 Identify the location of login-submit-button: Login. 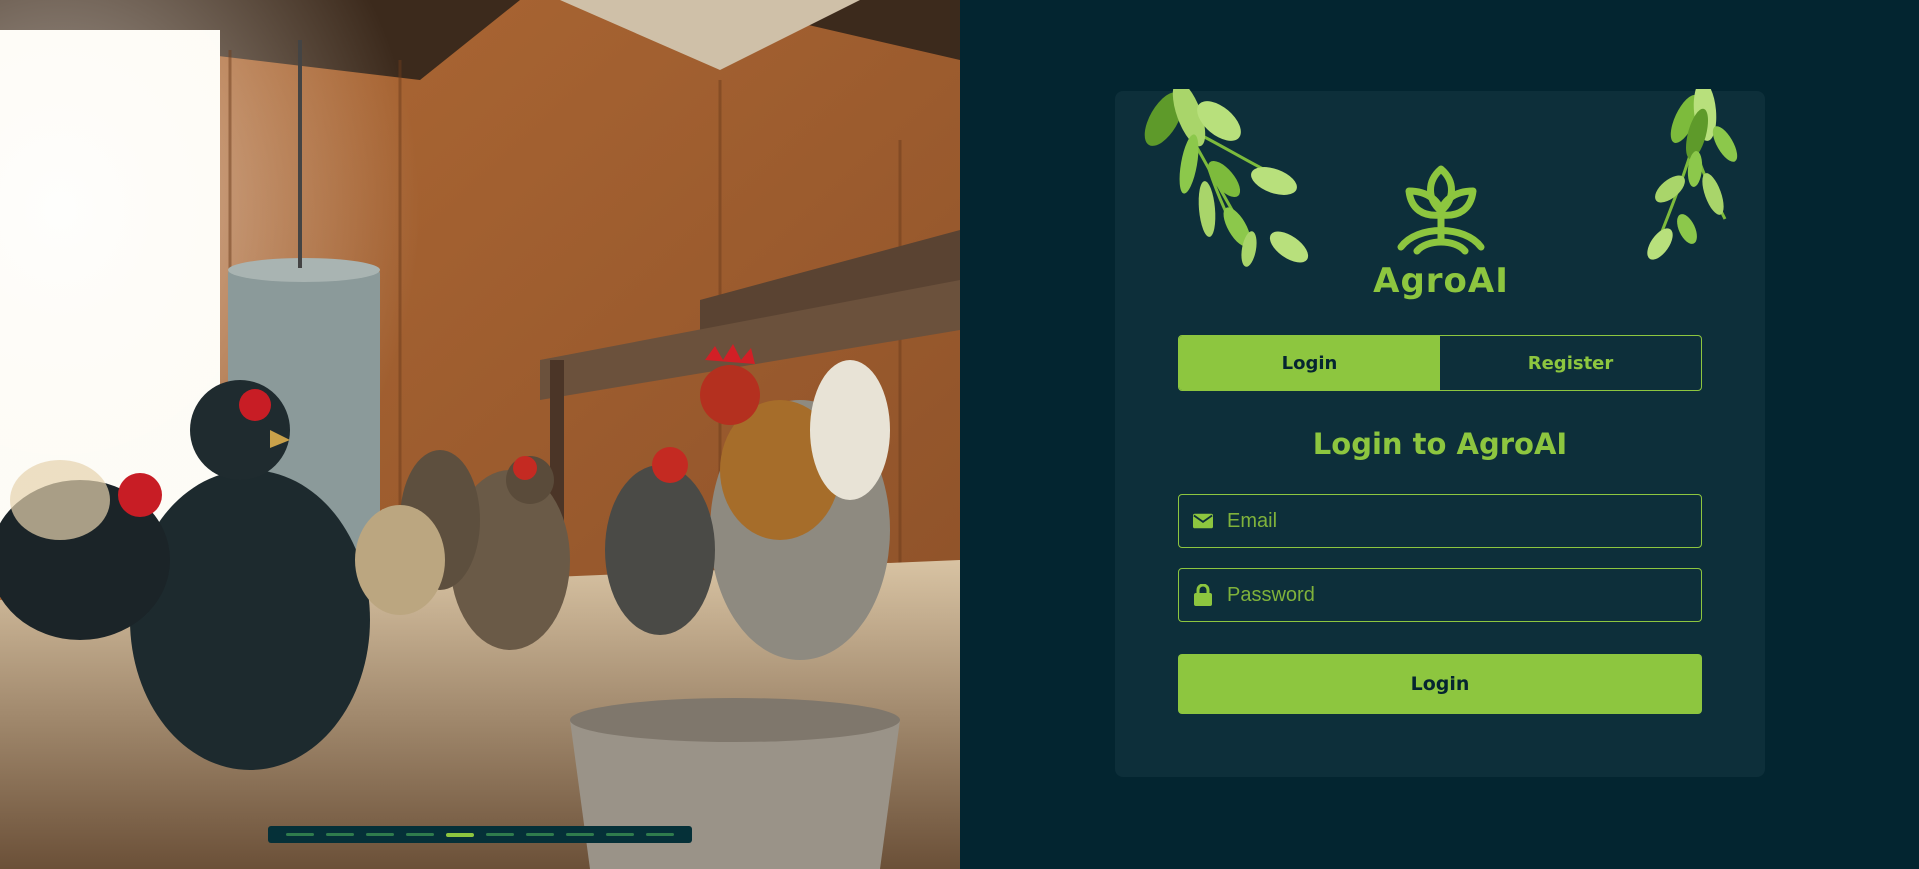
(1440, 684).